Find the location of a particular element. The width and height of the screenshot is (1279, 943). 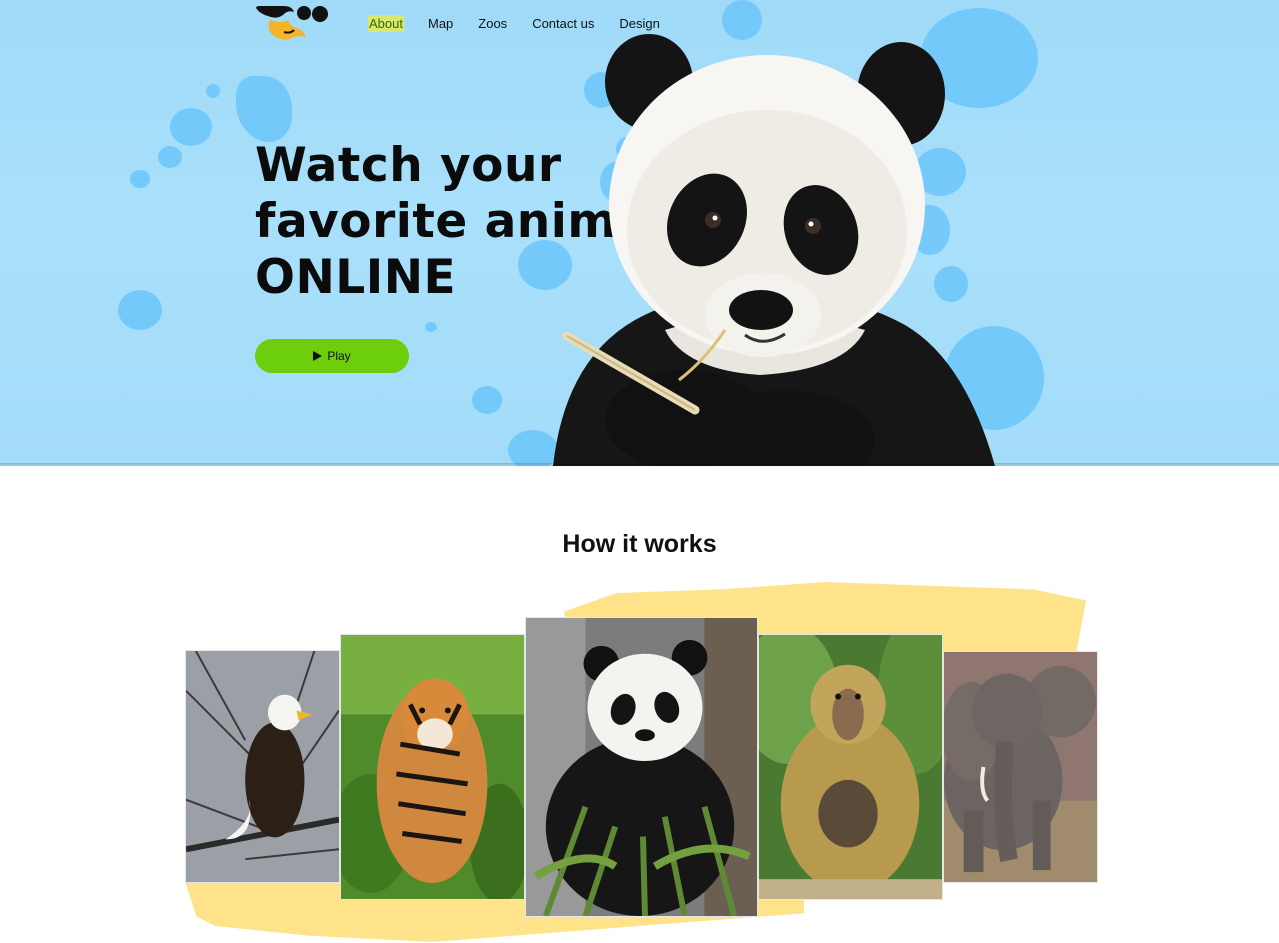

baboon-image is located at coordinates (850, 767).